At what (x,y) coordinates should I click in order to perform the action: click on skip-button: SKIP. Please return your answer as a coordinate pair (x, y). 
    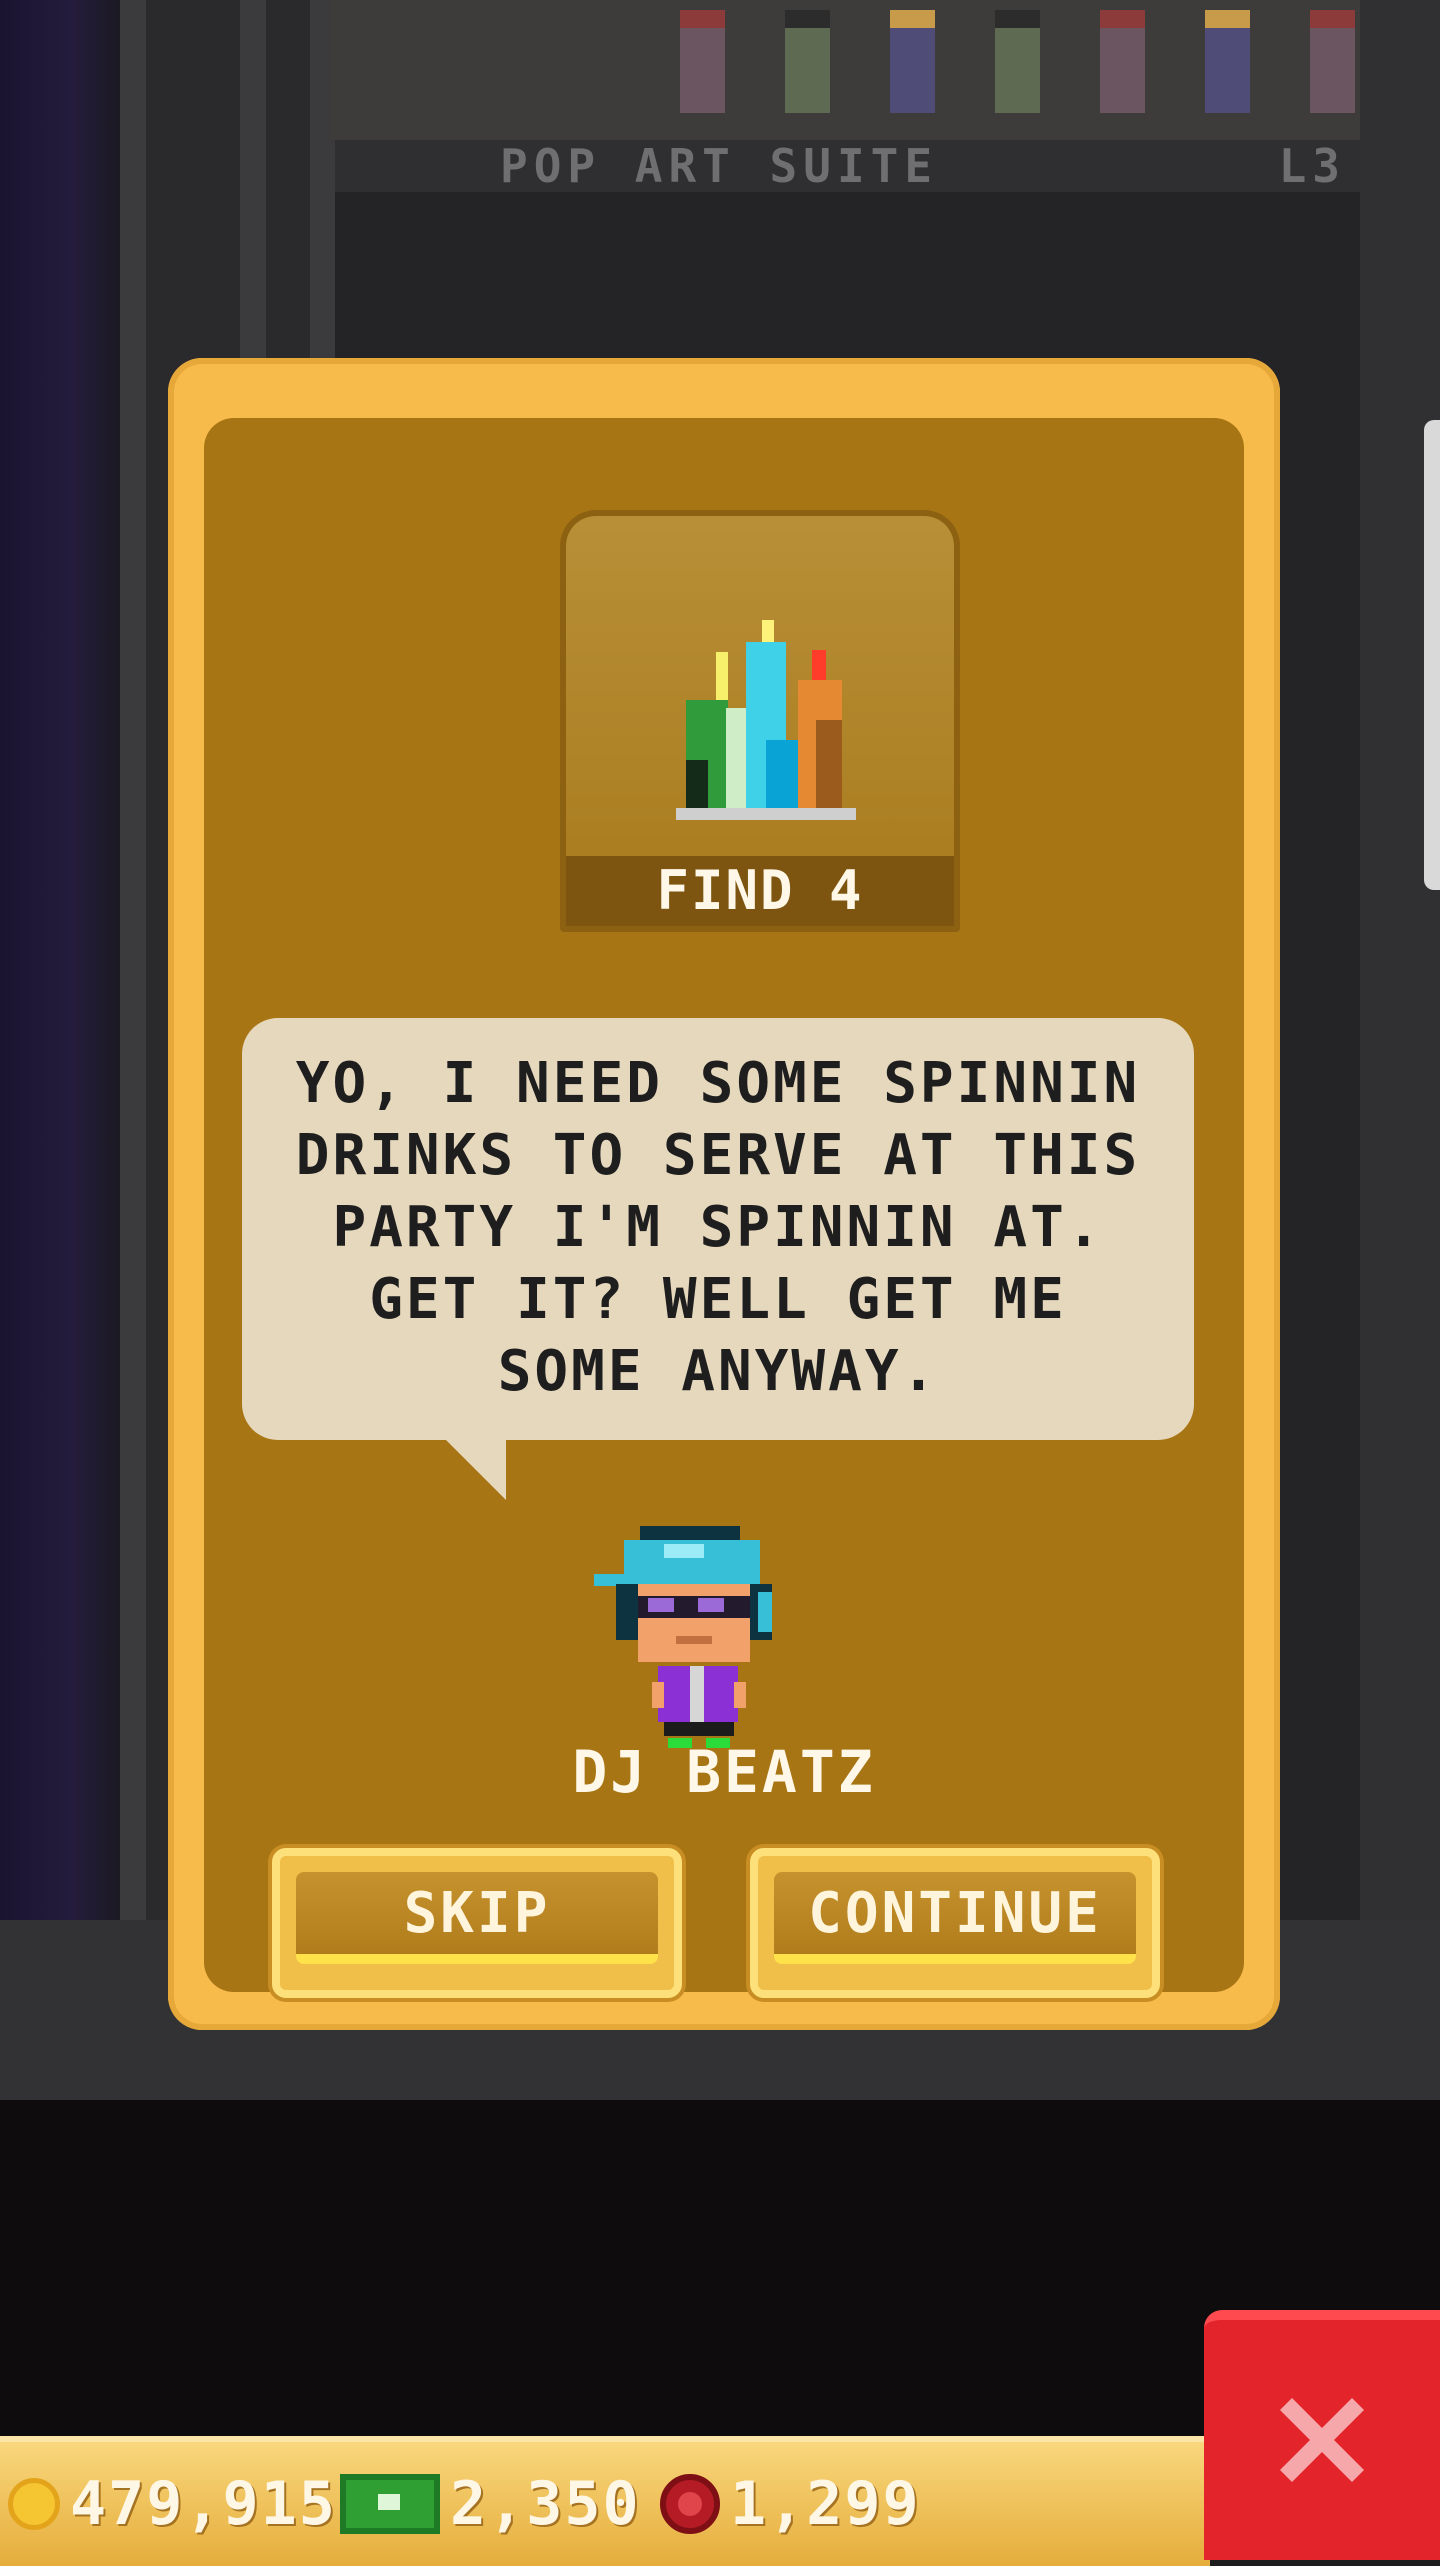
    Looking at the image, I should click on (477, 1923).